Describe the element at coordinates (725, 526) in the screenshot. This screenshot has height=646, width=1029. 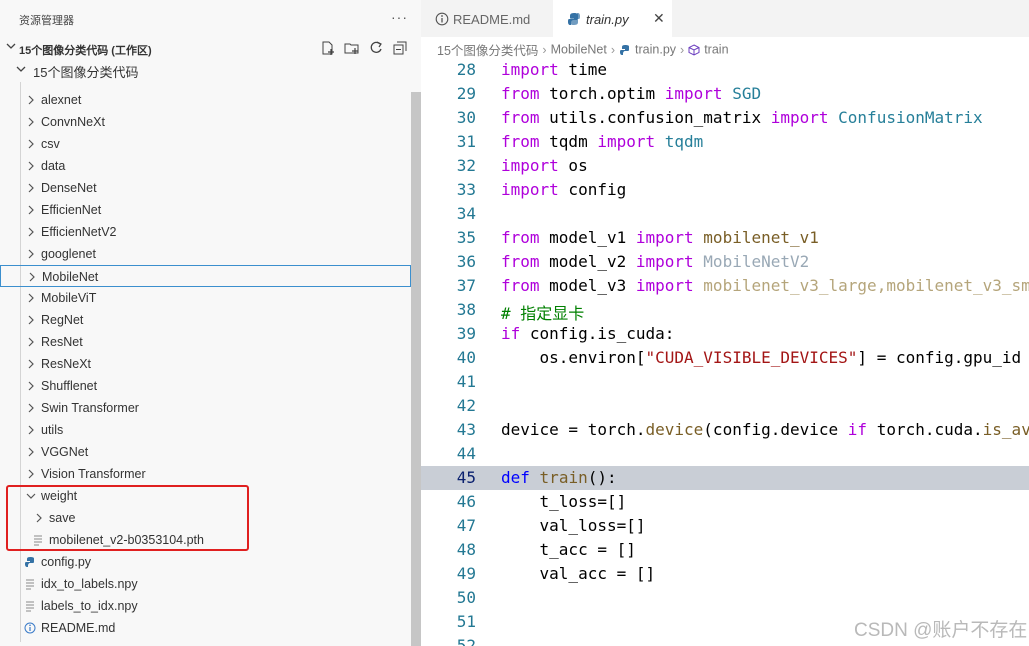
I see `code-line: 47 val_loss=[]` at that location.